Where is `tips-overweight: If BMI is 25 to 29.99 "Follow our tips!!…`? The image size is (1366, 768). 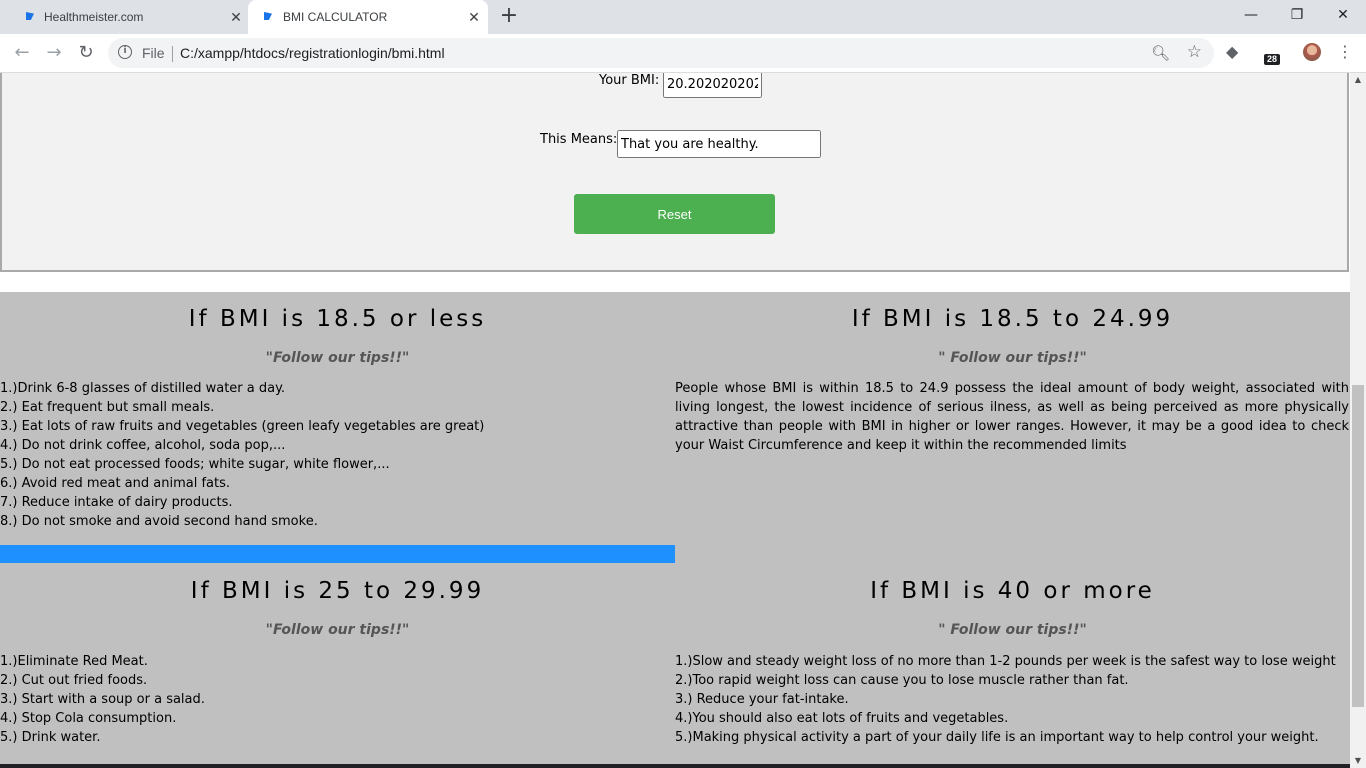 tips-overweight: If BMI is 25 to 29.99 "Follow our tips!!… is located at coordinates (337, 664).